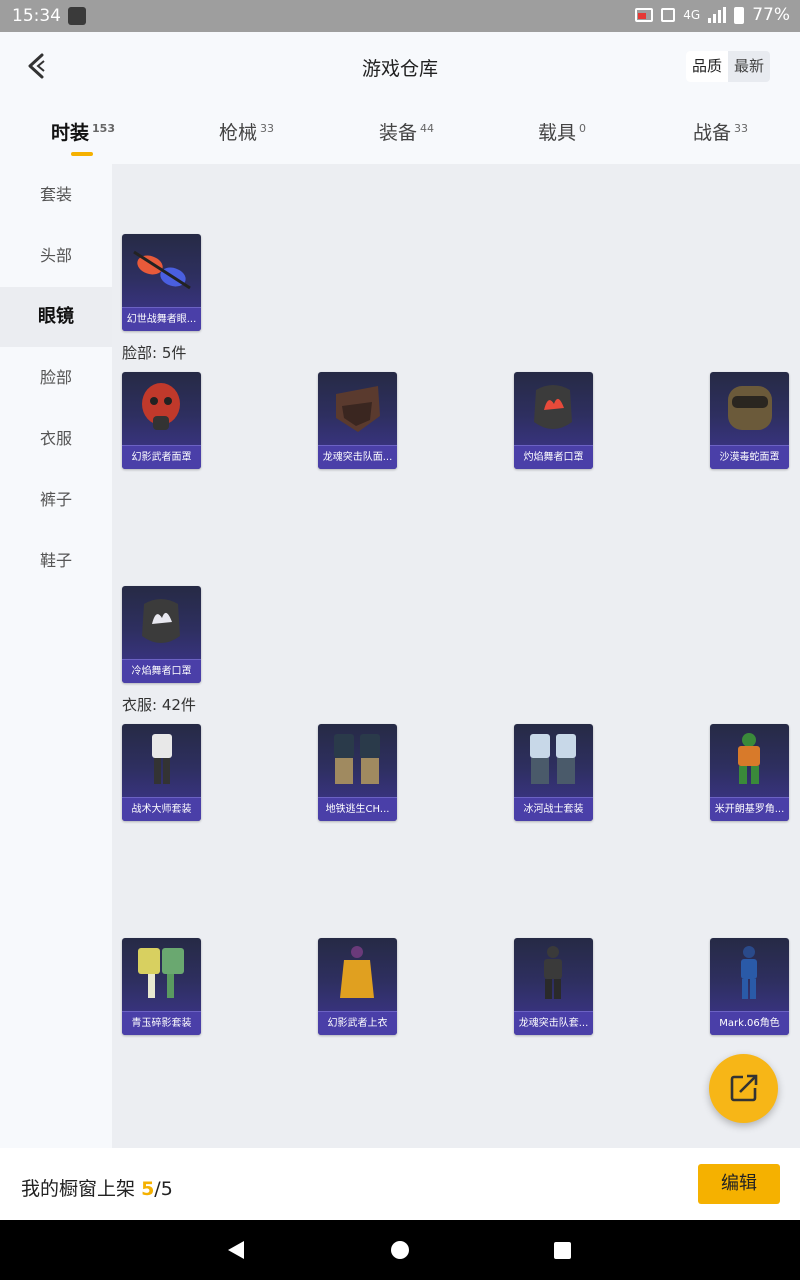  Describe the element at coordinates (56, 195) in the screenshot. I see `sidebar-item-suit: 套装` at that location.